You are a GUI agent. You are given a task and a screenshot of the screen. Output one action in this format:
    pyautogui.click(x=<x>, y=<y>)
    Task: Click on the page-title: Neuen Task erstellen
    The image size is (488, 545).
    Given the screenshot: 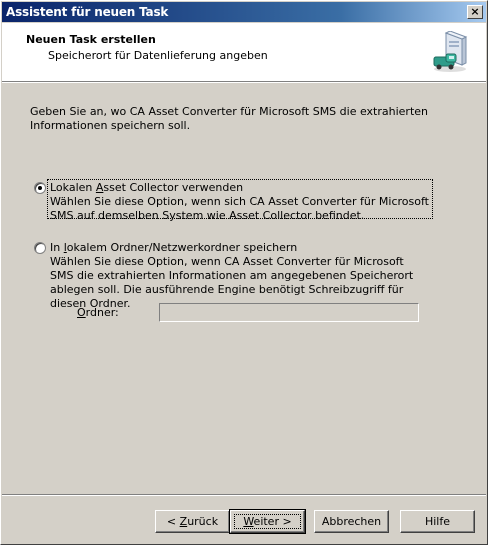 What is the action you would take?
    pyautogui.click(x=91, y=39)
    